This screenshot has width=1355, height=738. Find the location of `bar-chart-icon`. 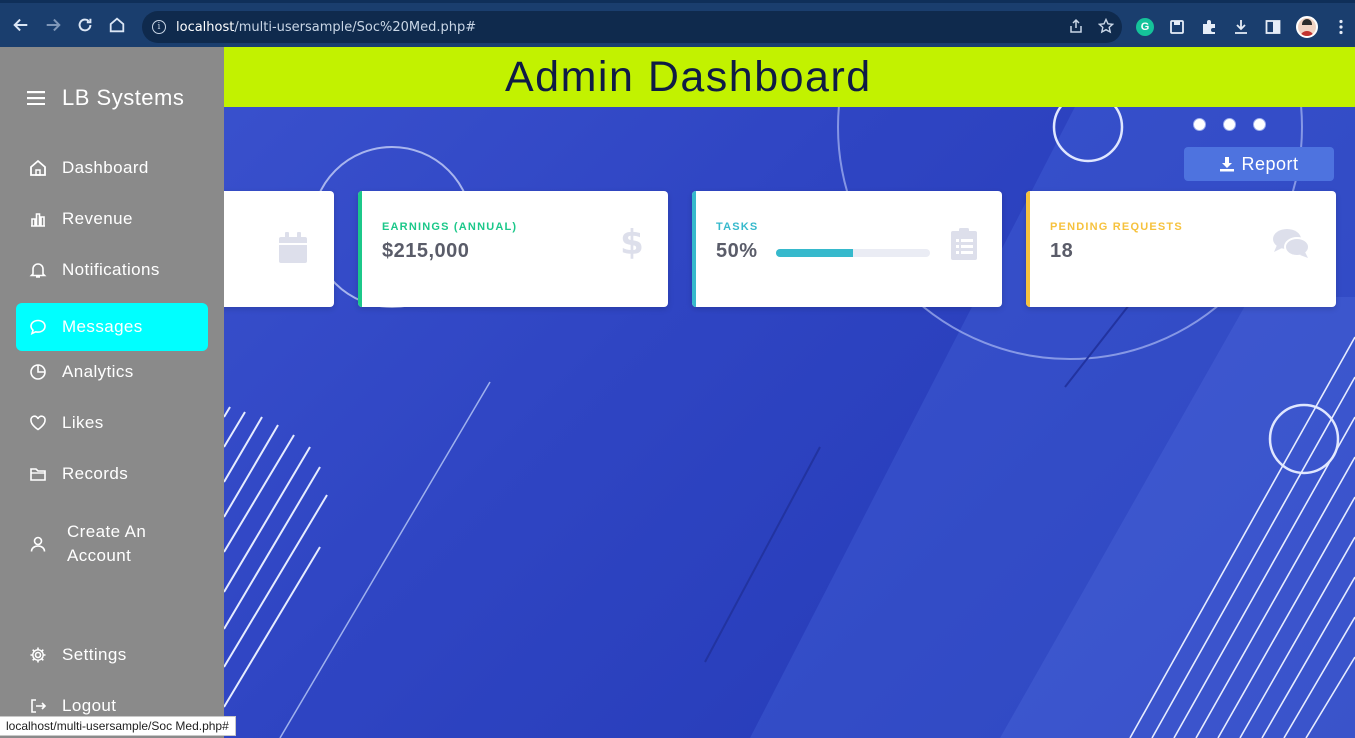

bar-chart-icon is located at coordinates (38, 220).